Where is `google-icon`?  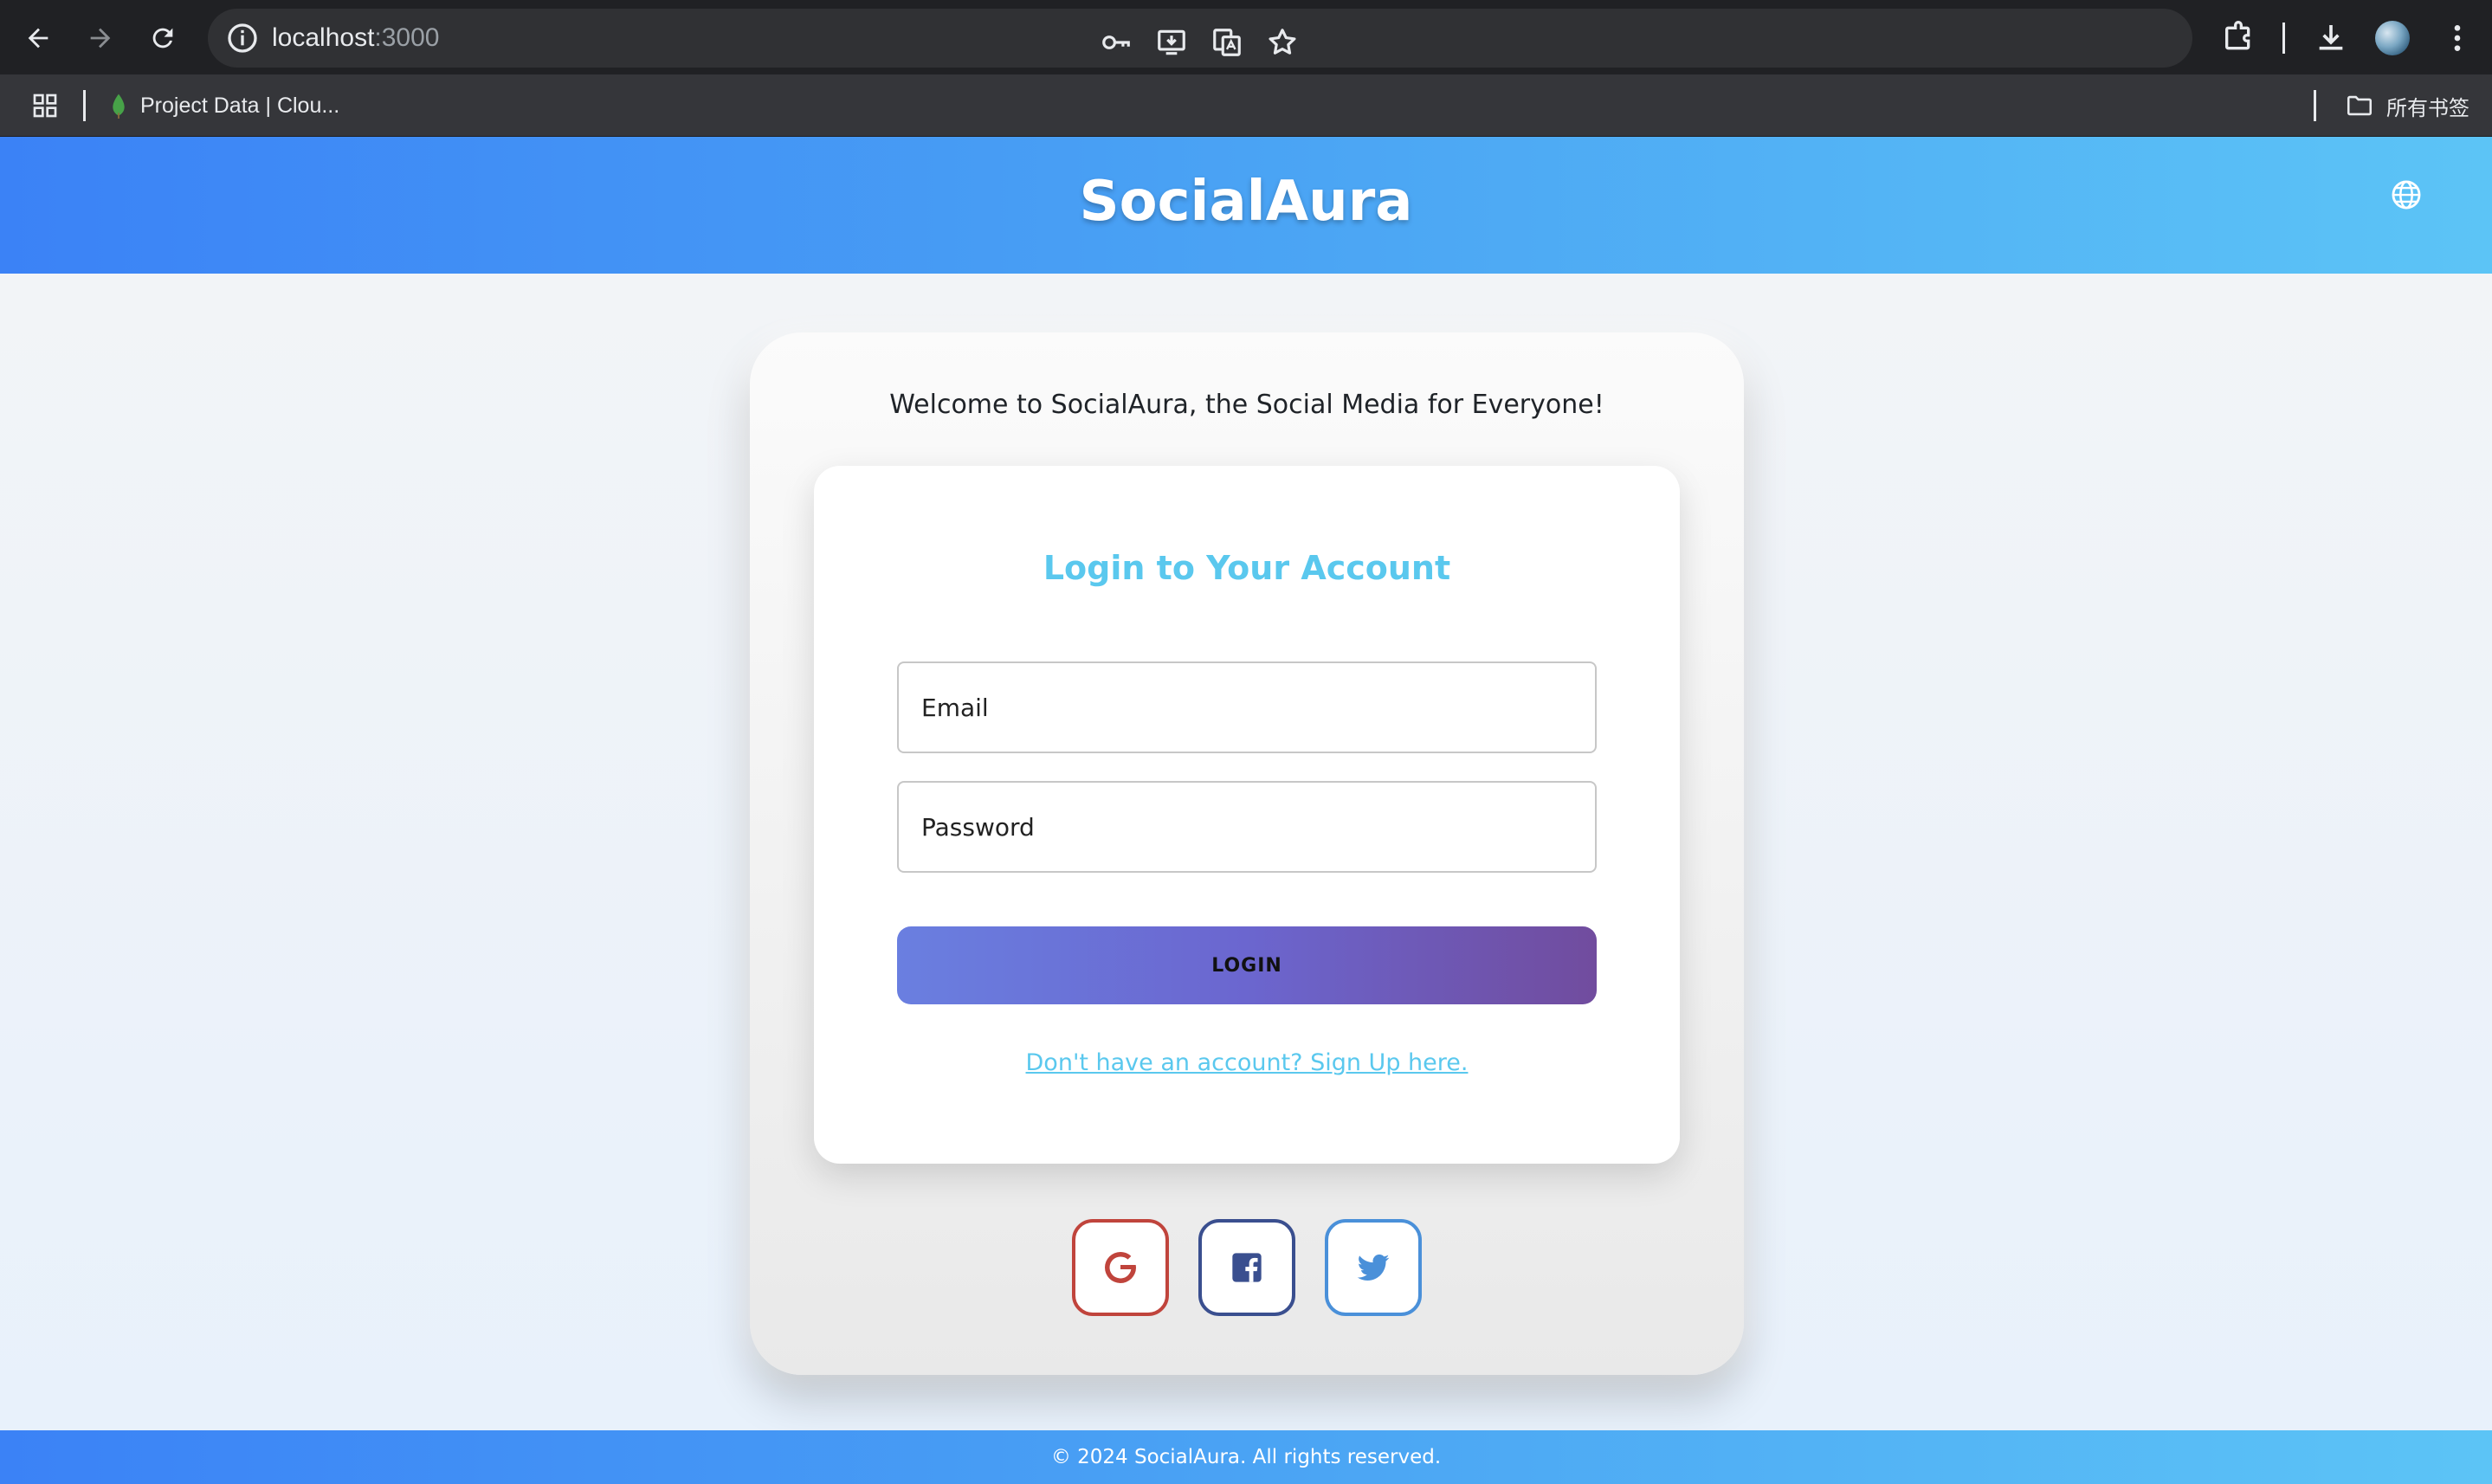 google-icon is located at coordinates (1120, 1267).